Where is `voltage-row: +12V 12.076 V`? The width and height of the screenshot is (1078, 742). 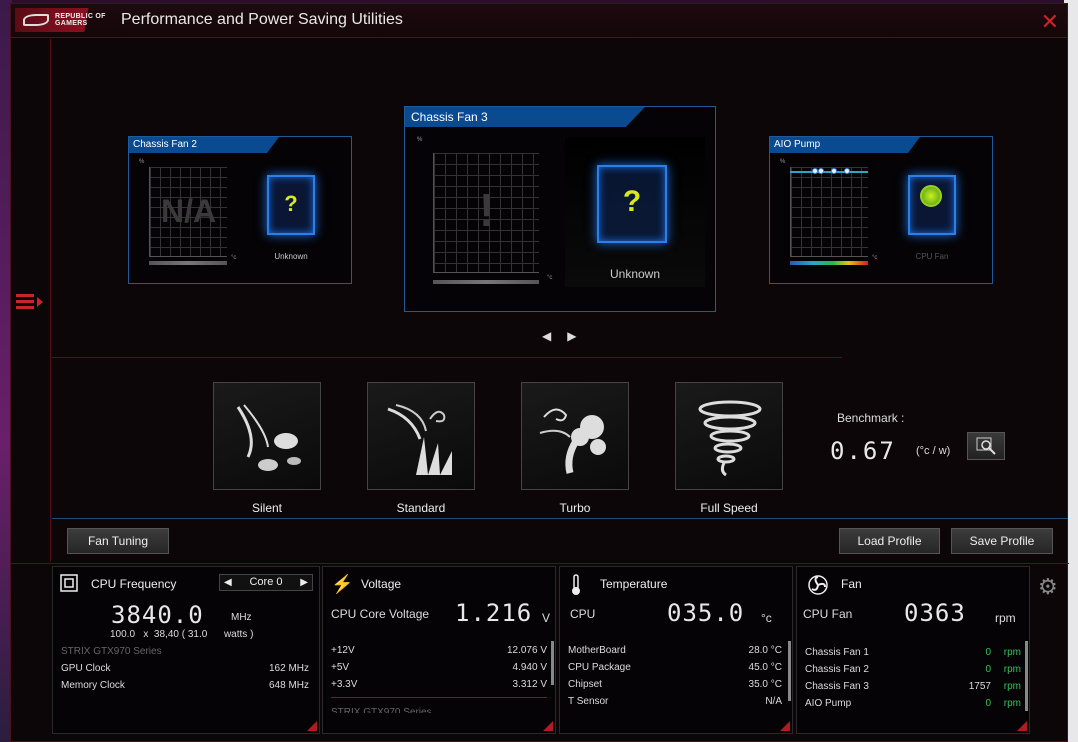
voltage-row: +12V 12.076 V is located at coordinates (439, 650).